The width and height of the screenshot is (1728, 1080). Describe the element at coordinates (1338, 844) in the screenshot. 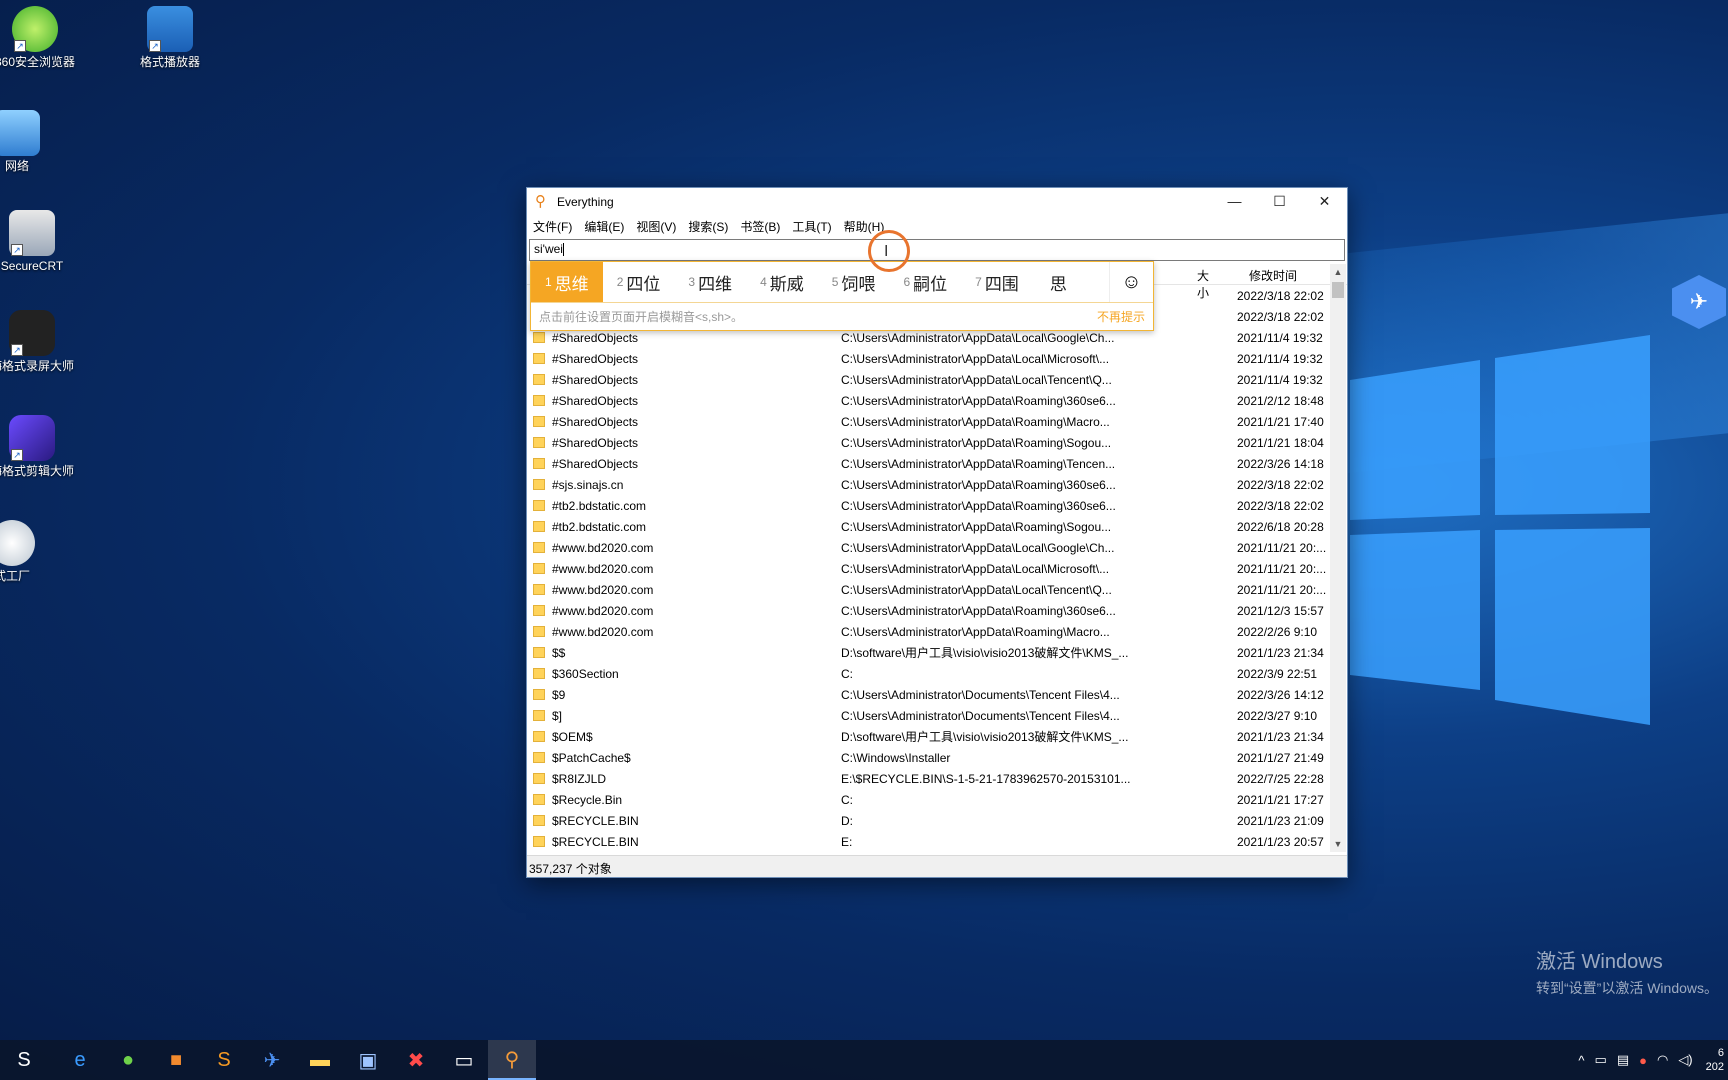

I see `scroll-down-arrow-icon: ▼` at that location.